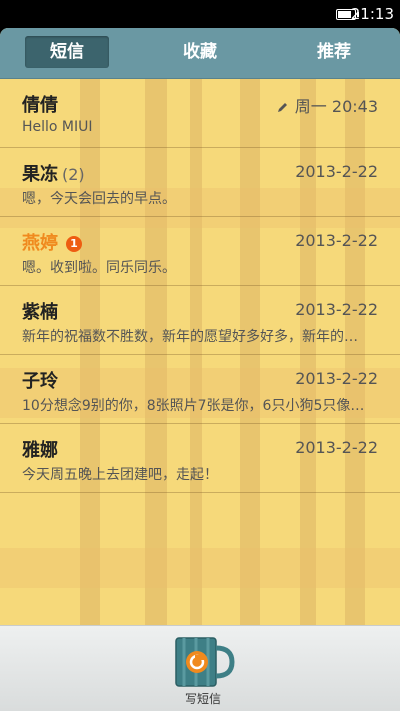 Image resolution: width=400 pixels, height=711 pixels. I want to click on contact-name: 倩倩, so click(40, 105).